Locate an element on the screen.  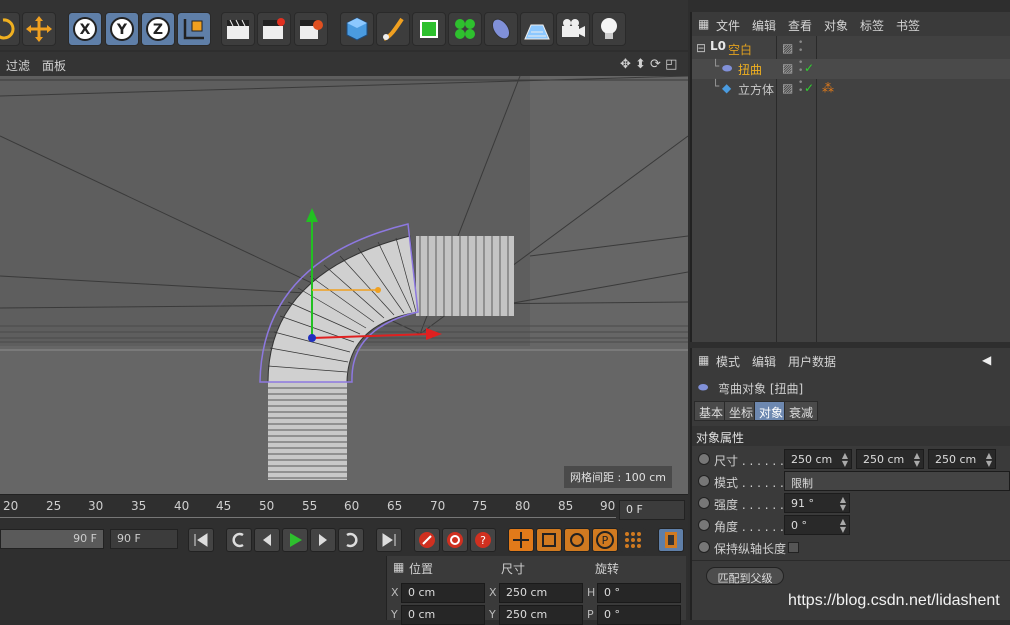
menu-objects: 对象 is located at coordinates (836, 25).